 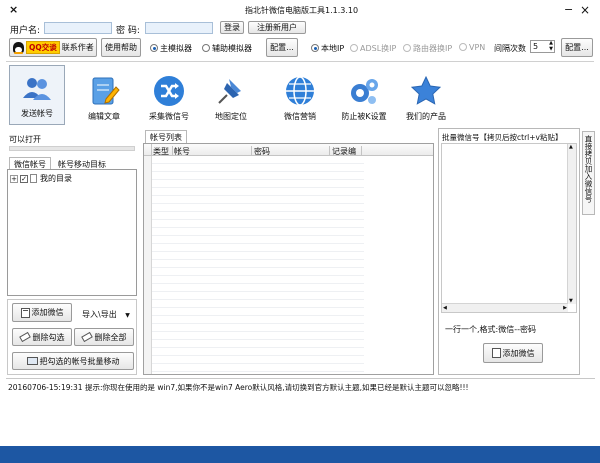 I want to click on toolbar-edit-article: 编辑文章, so click(x=104, y=99).